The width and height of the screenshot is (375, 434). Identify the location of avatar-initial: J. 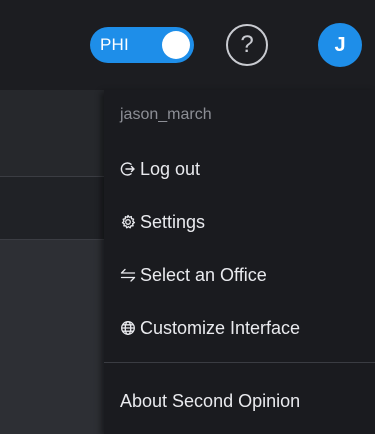
(340, 44).